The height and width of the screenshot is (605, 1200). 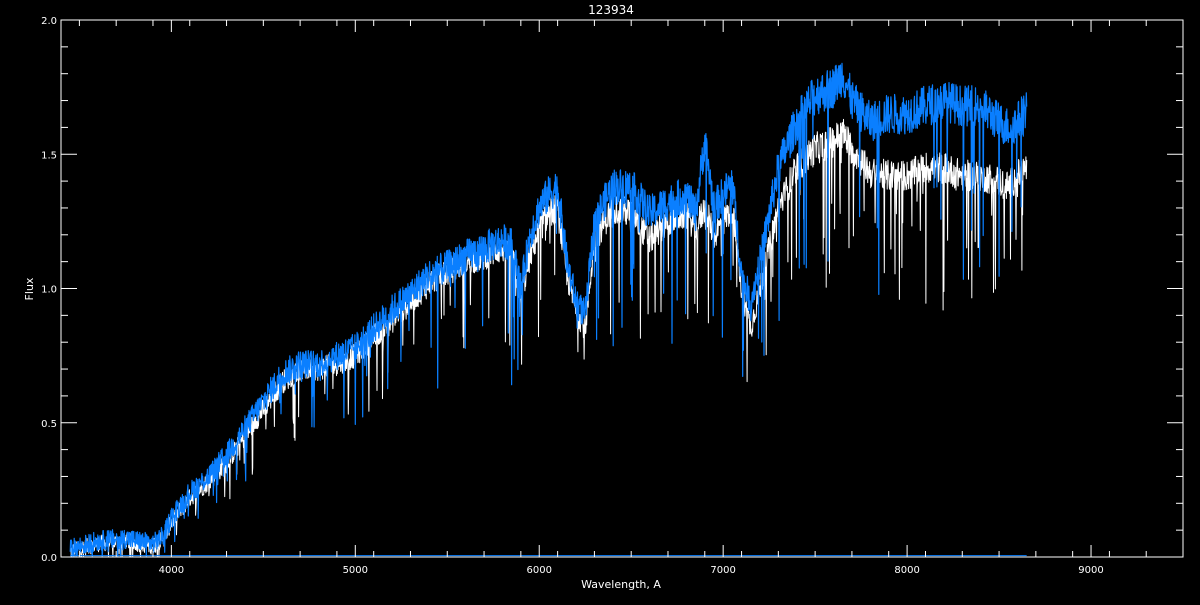 I want to click on x-tick-label: 5000, so click(x=355, y=570).